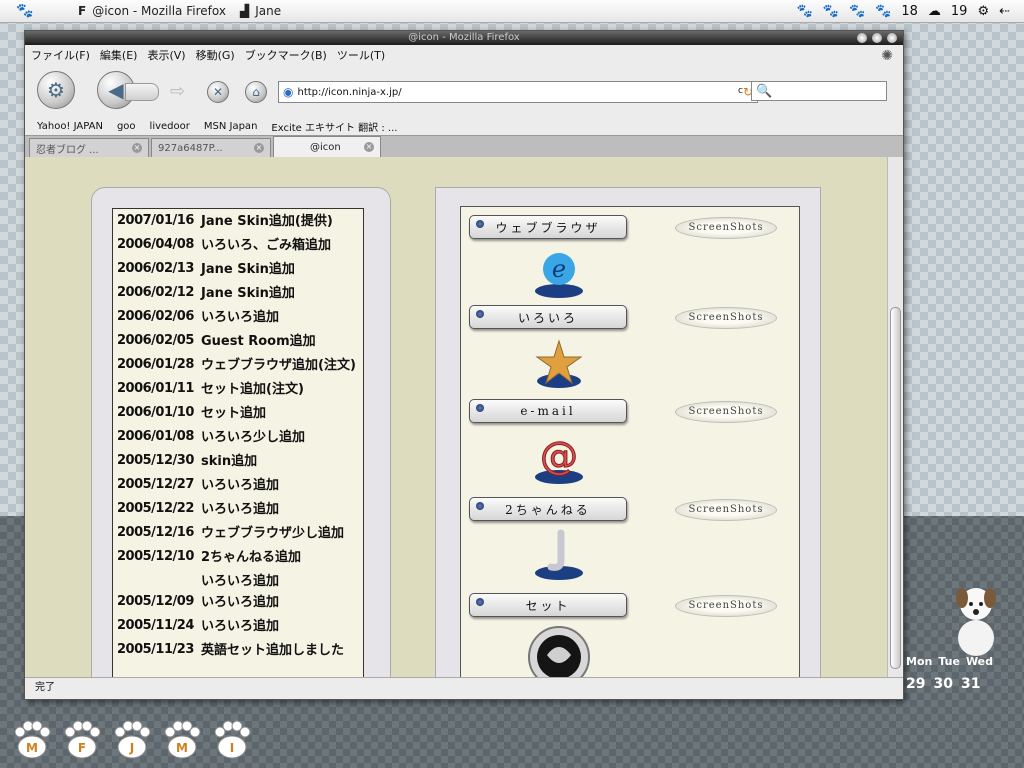 This screenshot has width=1024, height=768. What do you see at coordinates (166, 55) in the screenshot?
I see `menu-view: 表示(V)` at bounding box center [166, 55].